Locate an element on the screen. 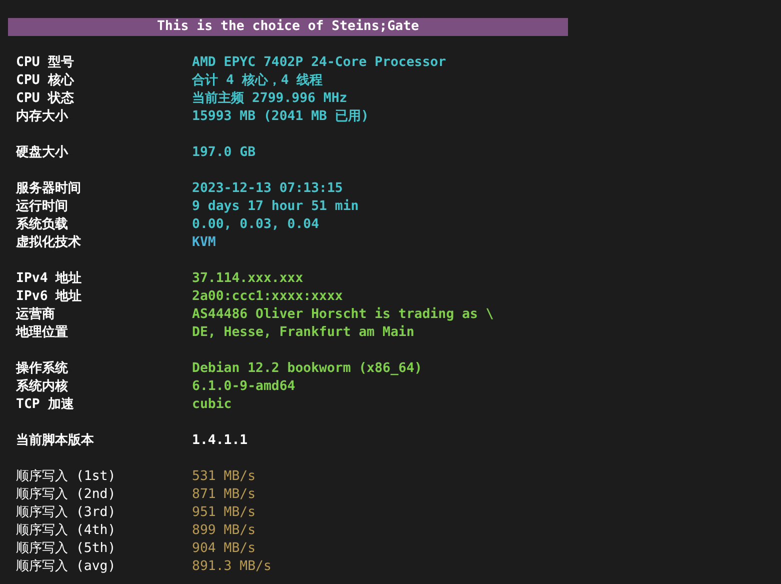 The width and height of the screenshot is (781, 584). info-value: Debian 12.2 bookworm (x86_64) is located at coordinates (307, 369).